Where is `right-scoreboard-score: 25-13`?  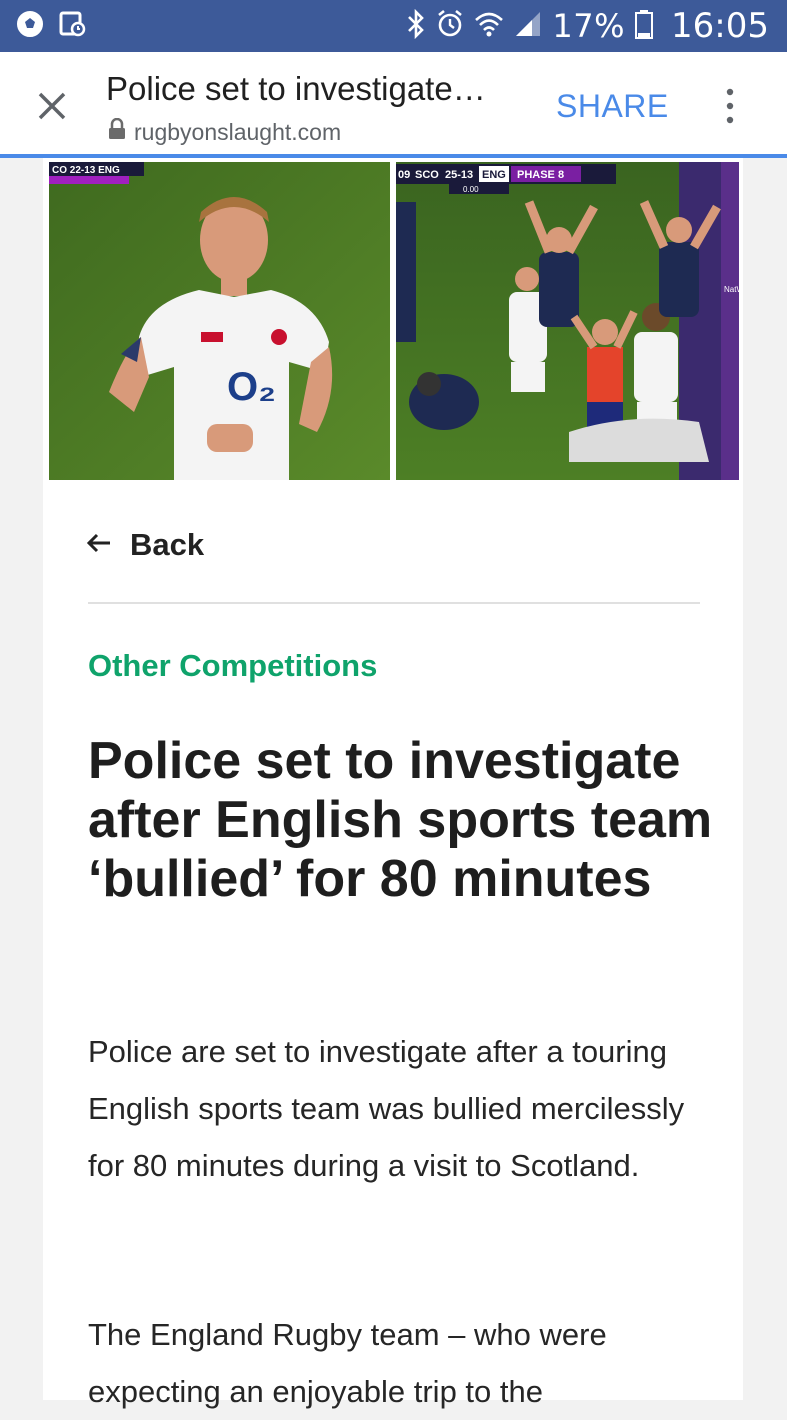
right-scoreboard-score: 25-13 is located at coordinates (459, 175).